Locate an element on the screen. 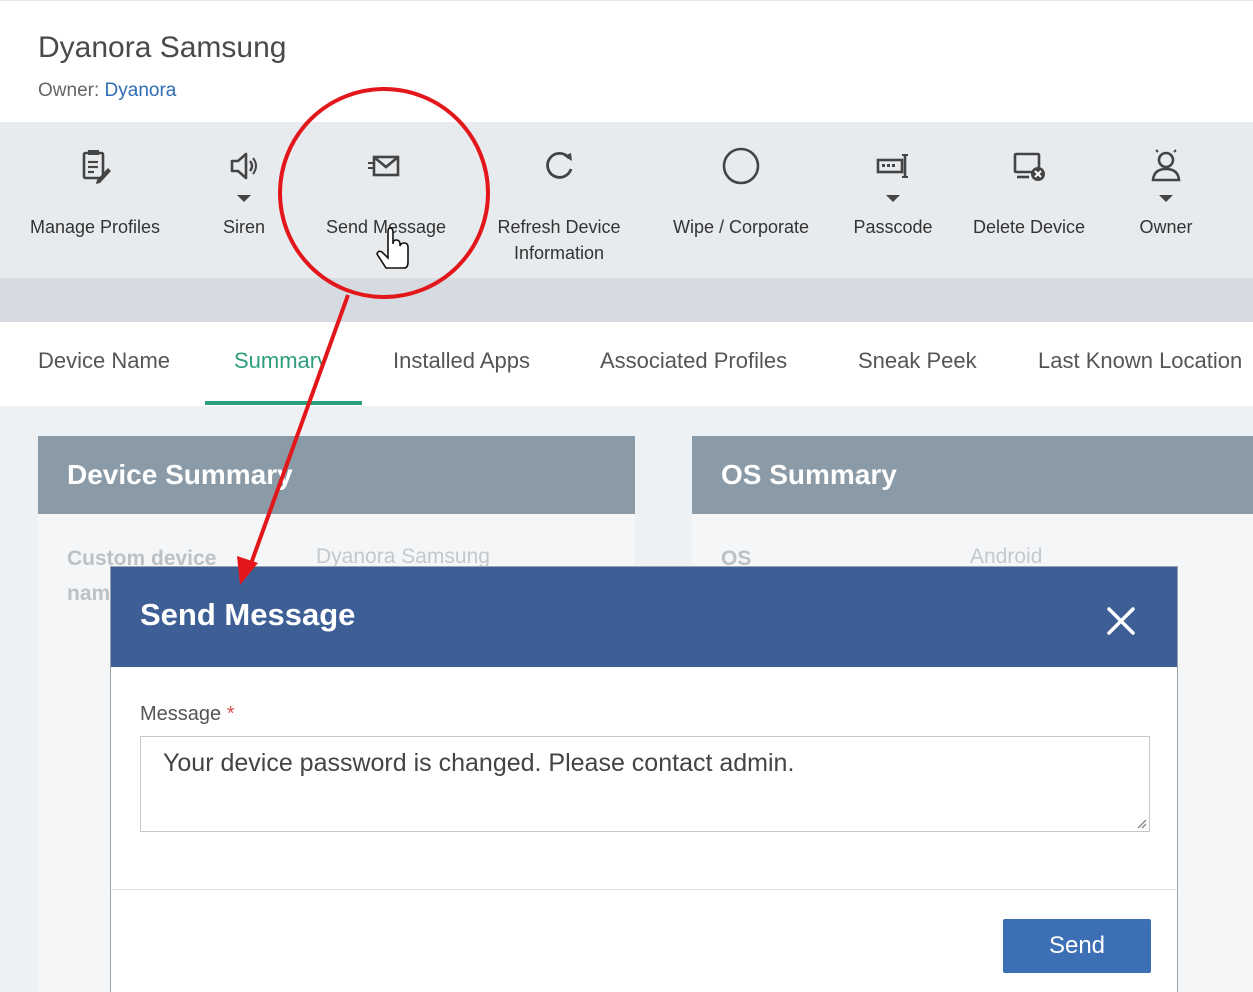 This screenshot has height=992, width=1253. refresh-device-information-button: Refresh Device Information is located at coordinates (559, 200).